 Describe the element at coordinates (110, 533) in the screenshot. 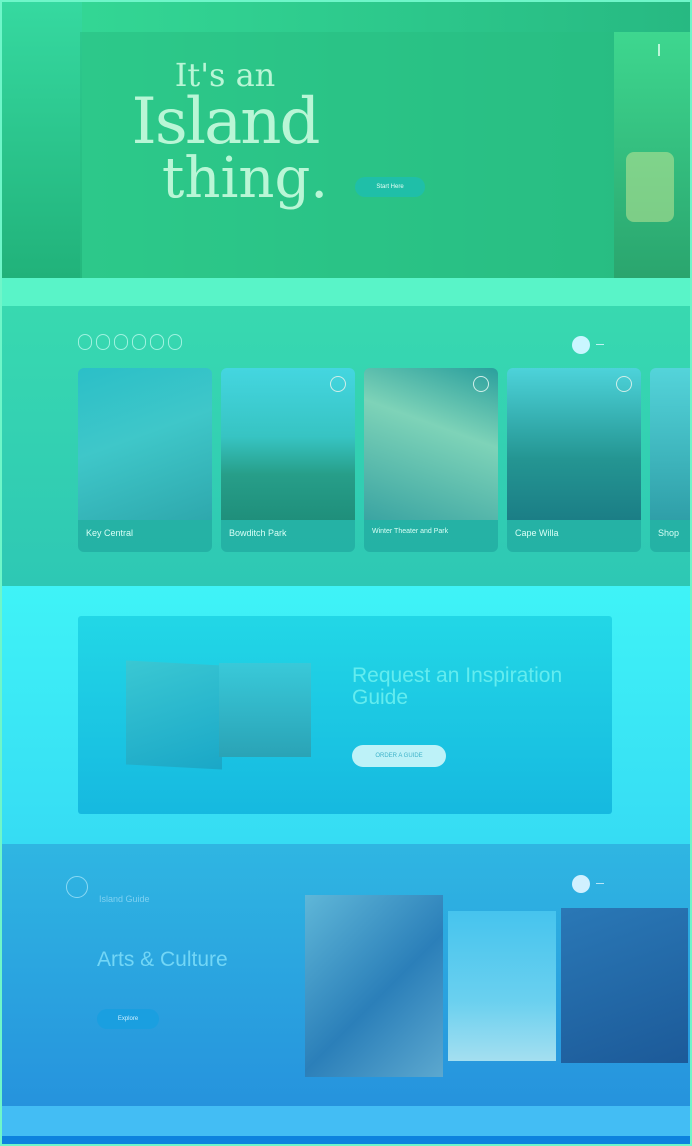

I see `card-label: Key Central` at that location.